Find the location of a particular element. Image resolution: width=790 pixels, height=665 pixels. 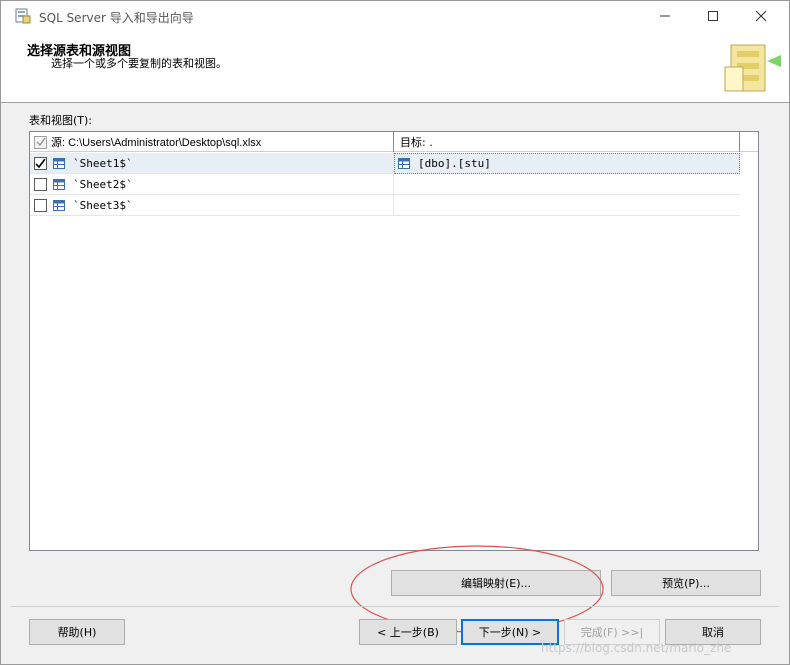

maximize-icon is located at coordinates (713, 16).